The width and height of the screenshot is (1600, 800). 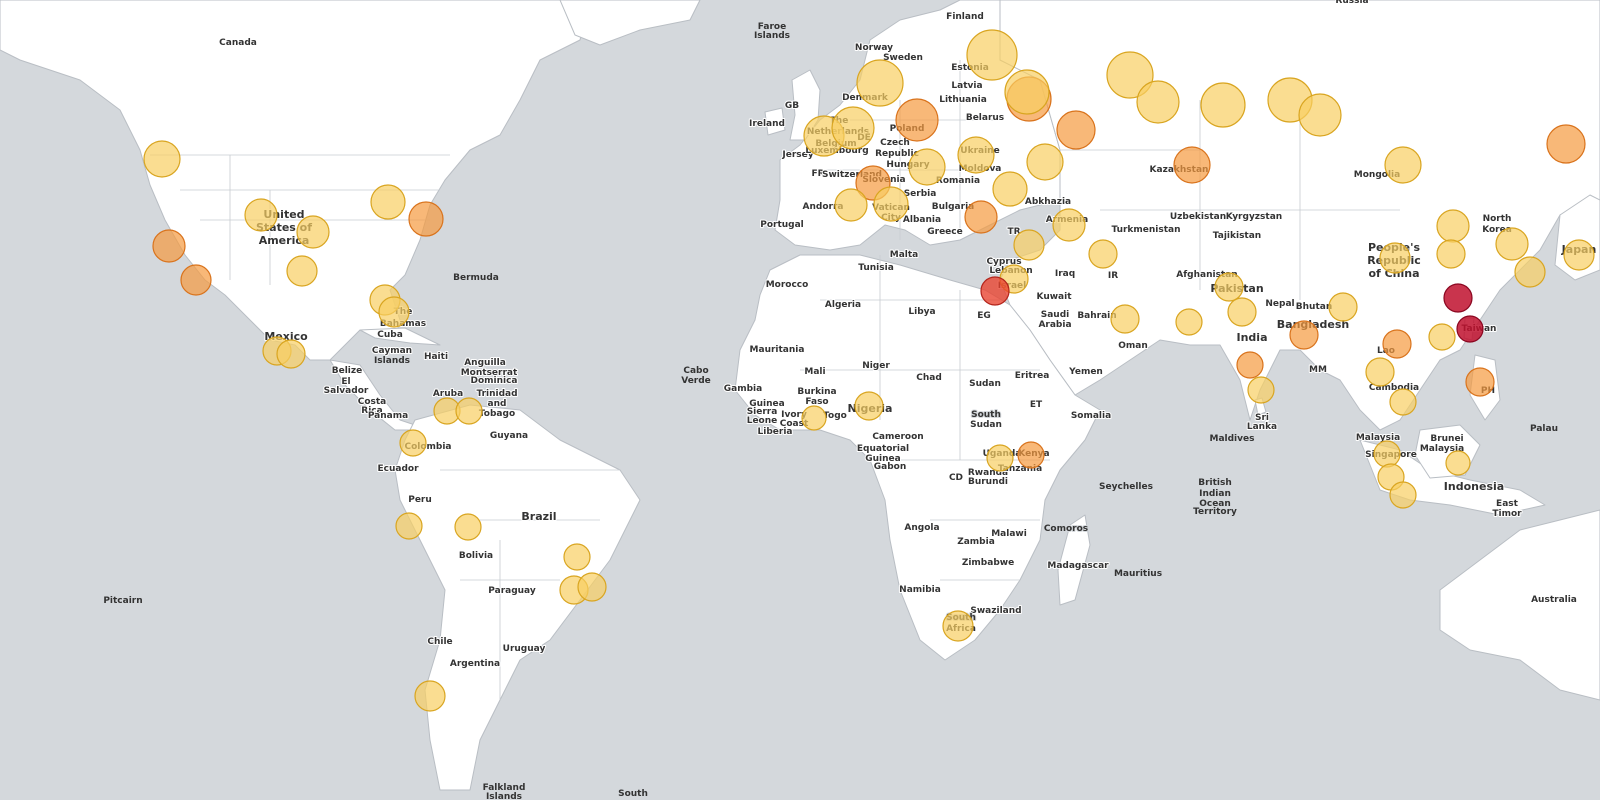 I want to click on map-label: Czech, so click(x=895, y=143).